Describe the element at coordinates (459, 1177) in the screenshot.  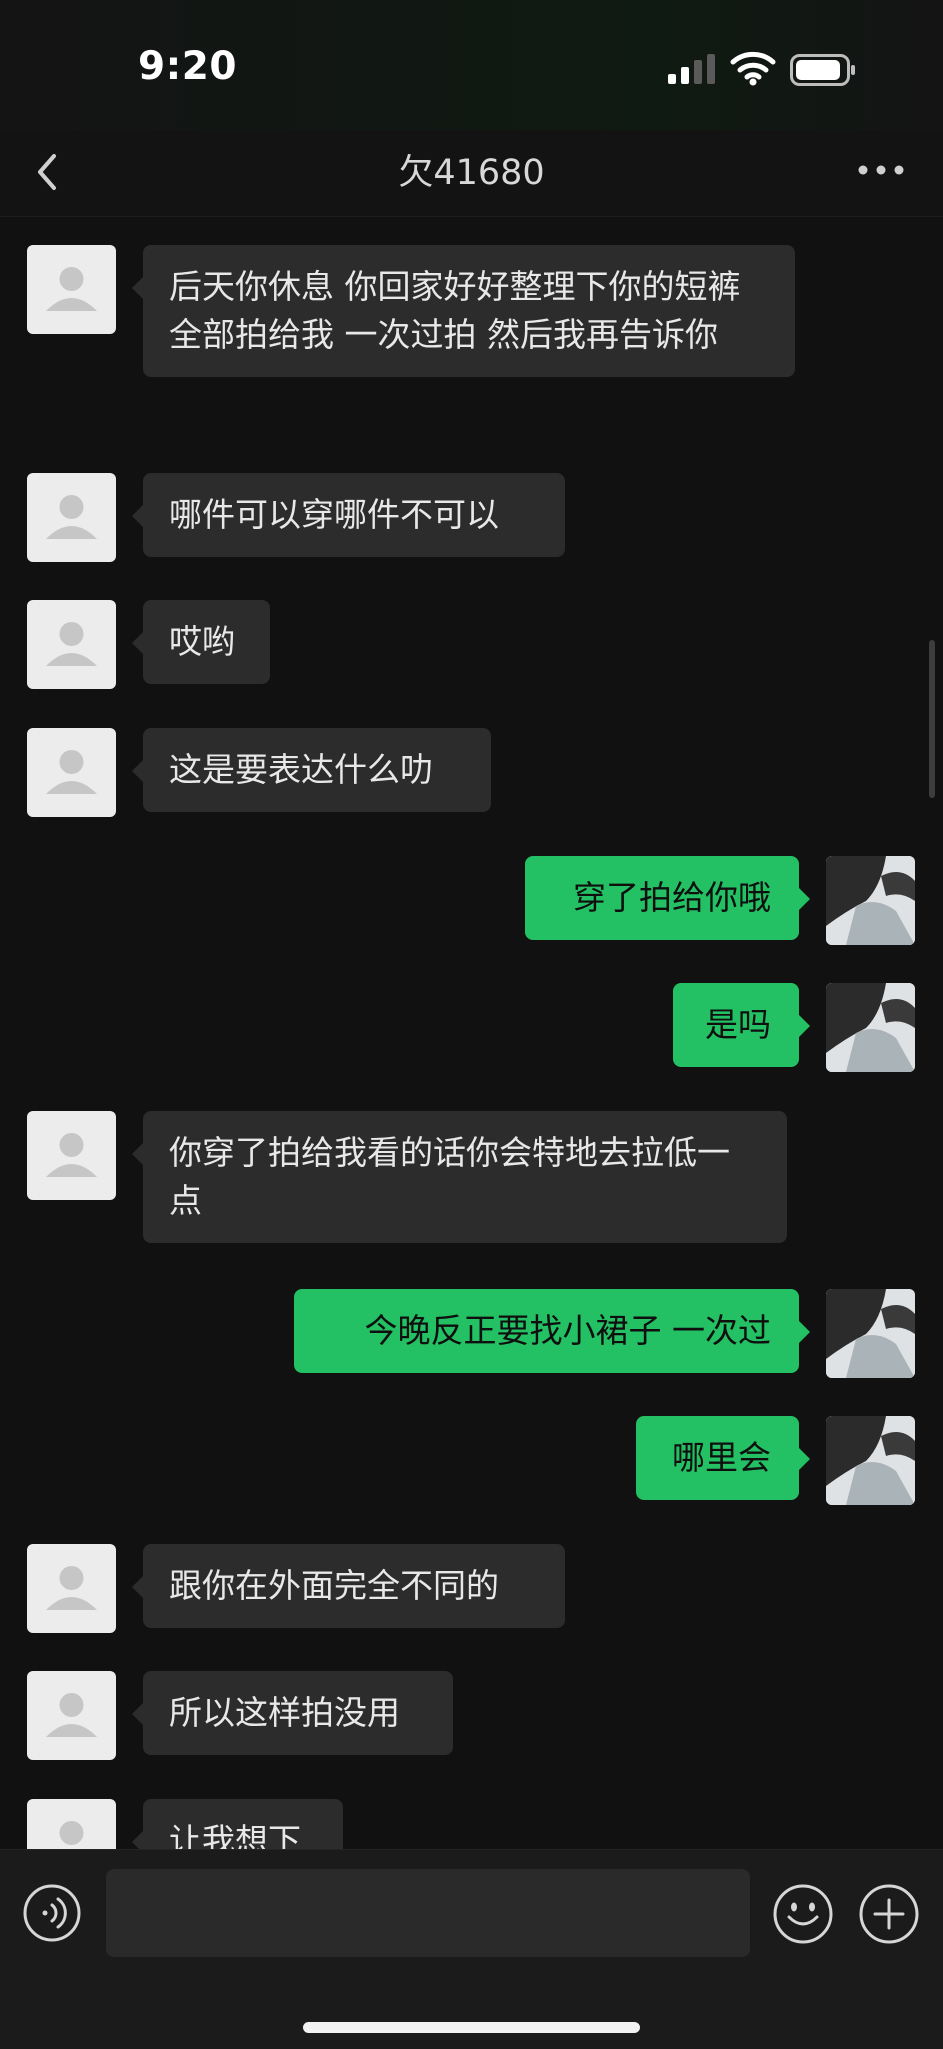
I see `message-bubble-incoming: 你穿了拍给我看的话你会特地去拉低一点` at that location.